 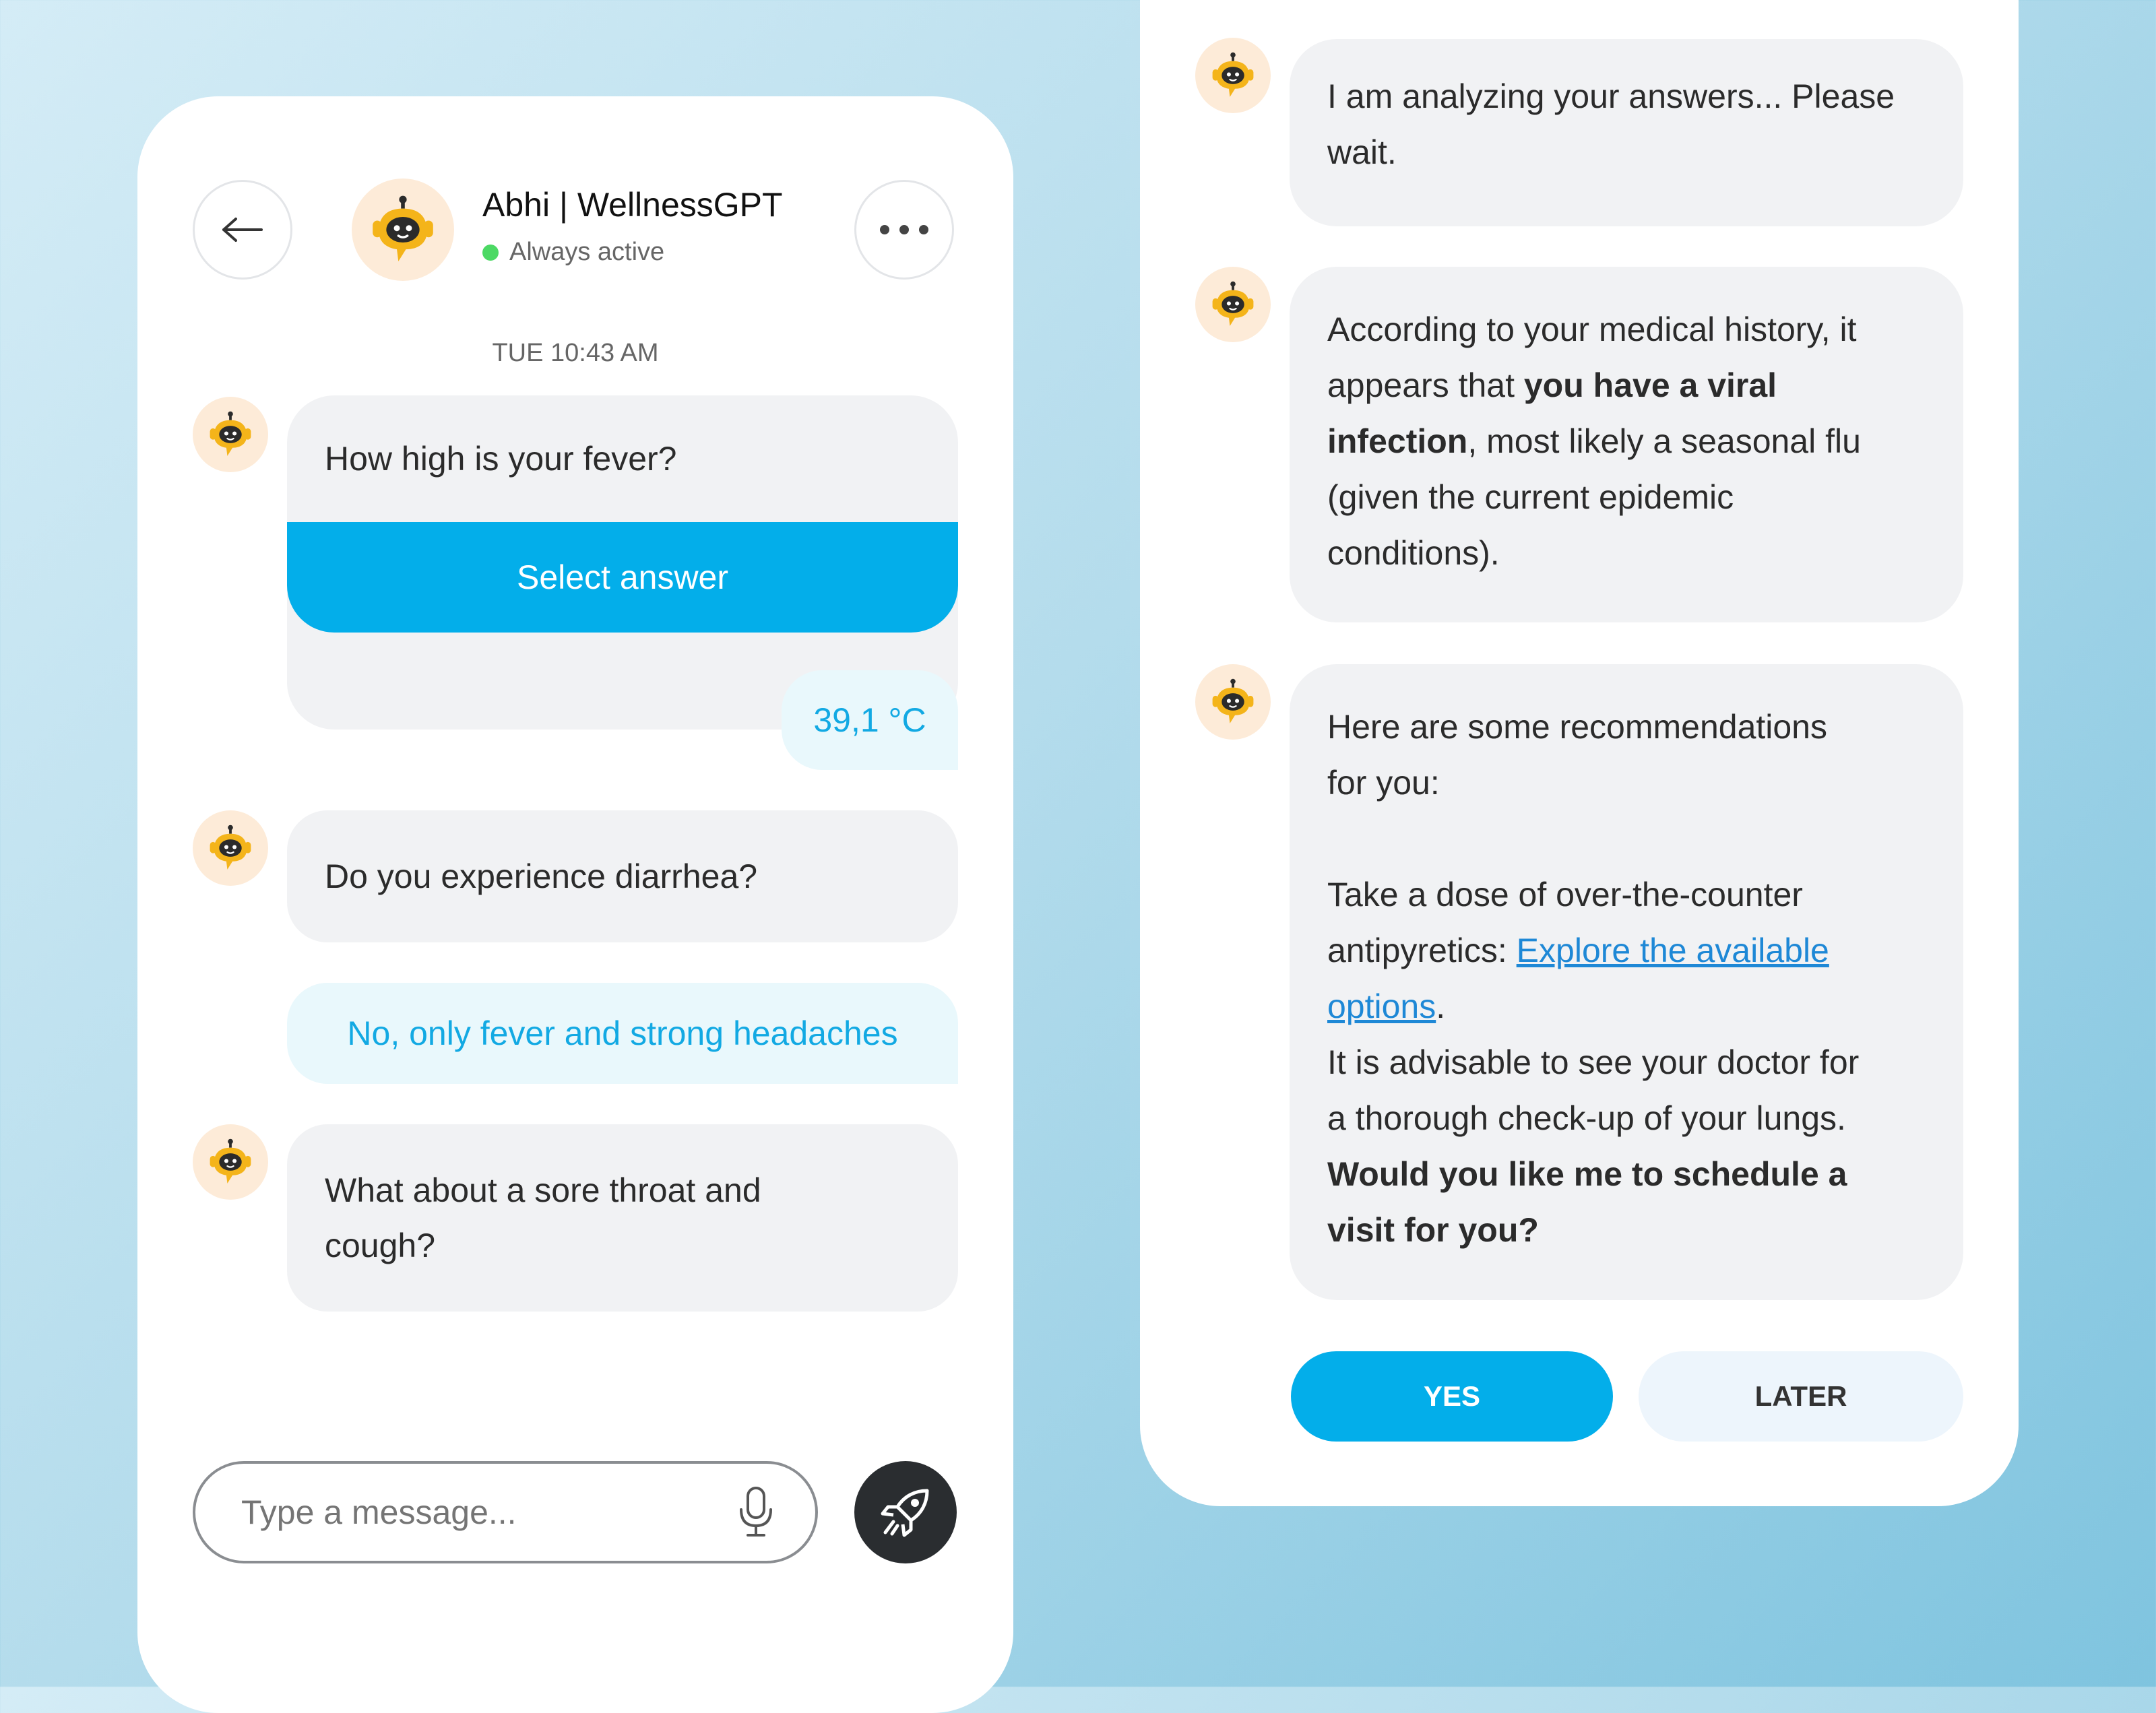 I want to click on message-line: I am analyzing your answers... Please, so click(x=1611, y=96).